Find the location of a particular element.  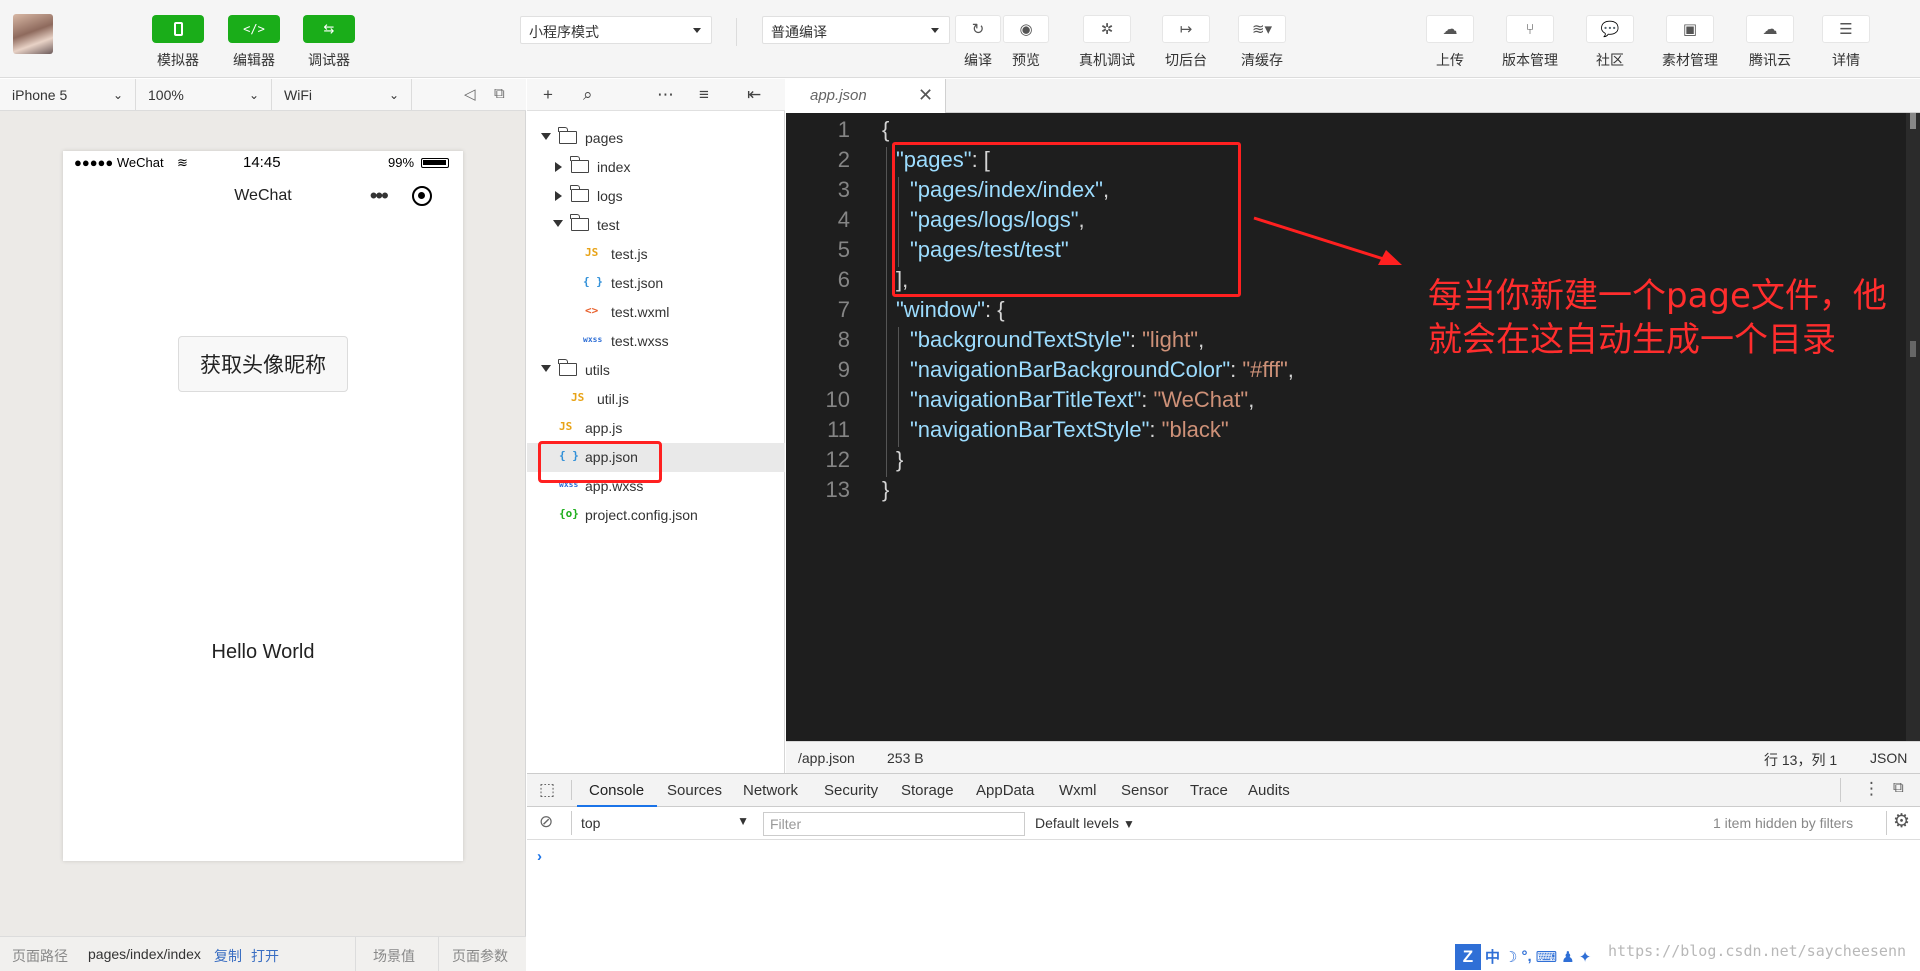

search-icon: ⌕ is located at coordinates (588, 95).